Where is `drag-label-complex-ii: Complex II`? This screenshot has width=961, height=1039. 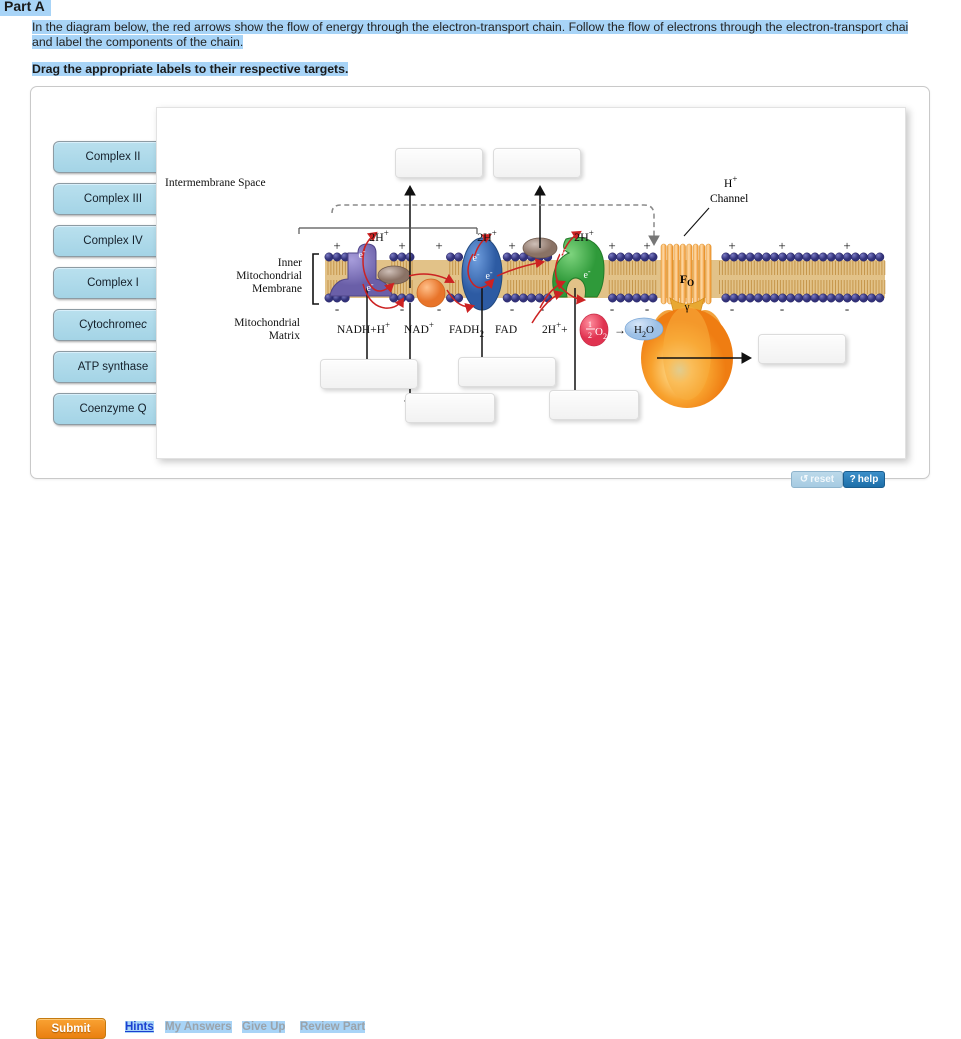
drag-label-complex-ii: Complex II is located at coordinates (113, 157).